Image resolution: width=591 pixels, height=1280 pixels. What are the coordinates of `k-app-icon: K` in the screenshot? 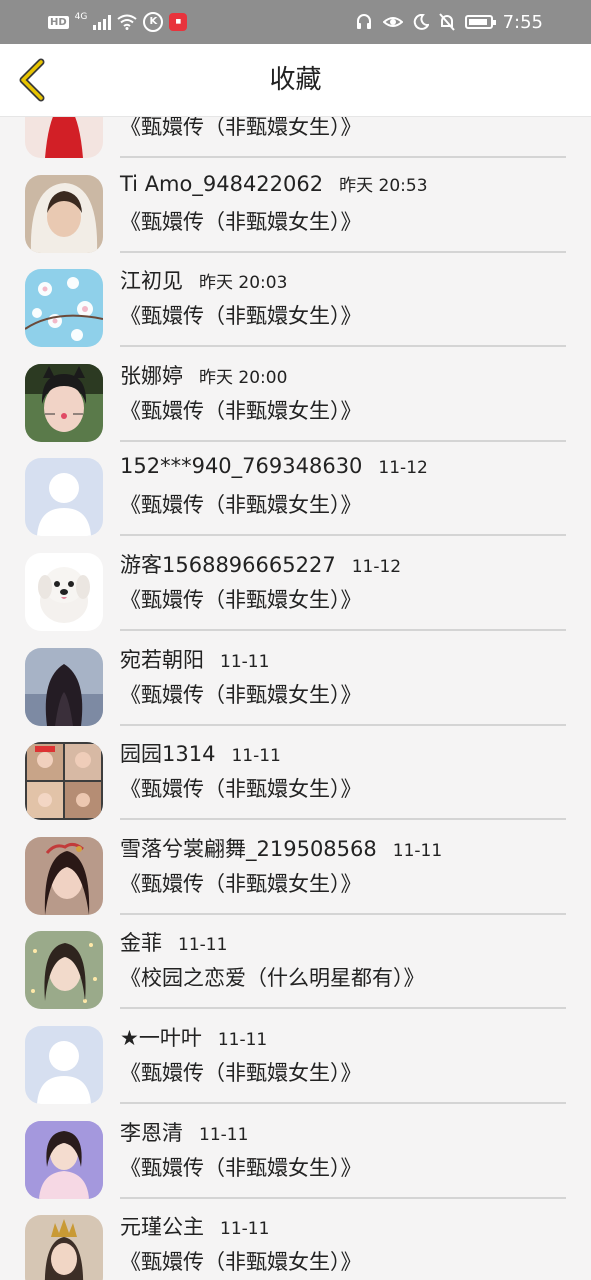 It's located at (153, 22).